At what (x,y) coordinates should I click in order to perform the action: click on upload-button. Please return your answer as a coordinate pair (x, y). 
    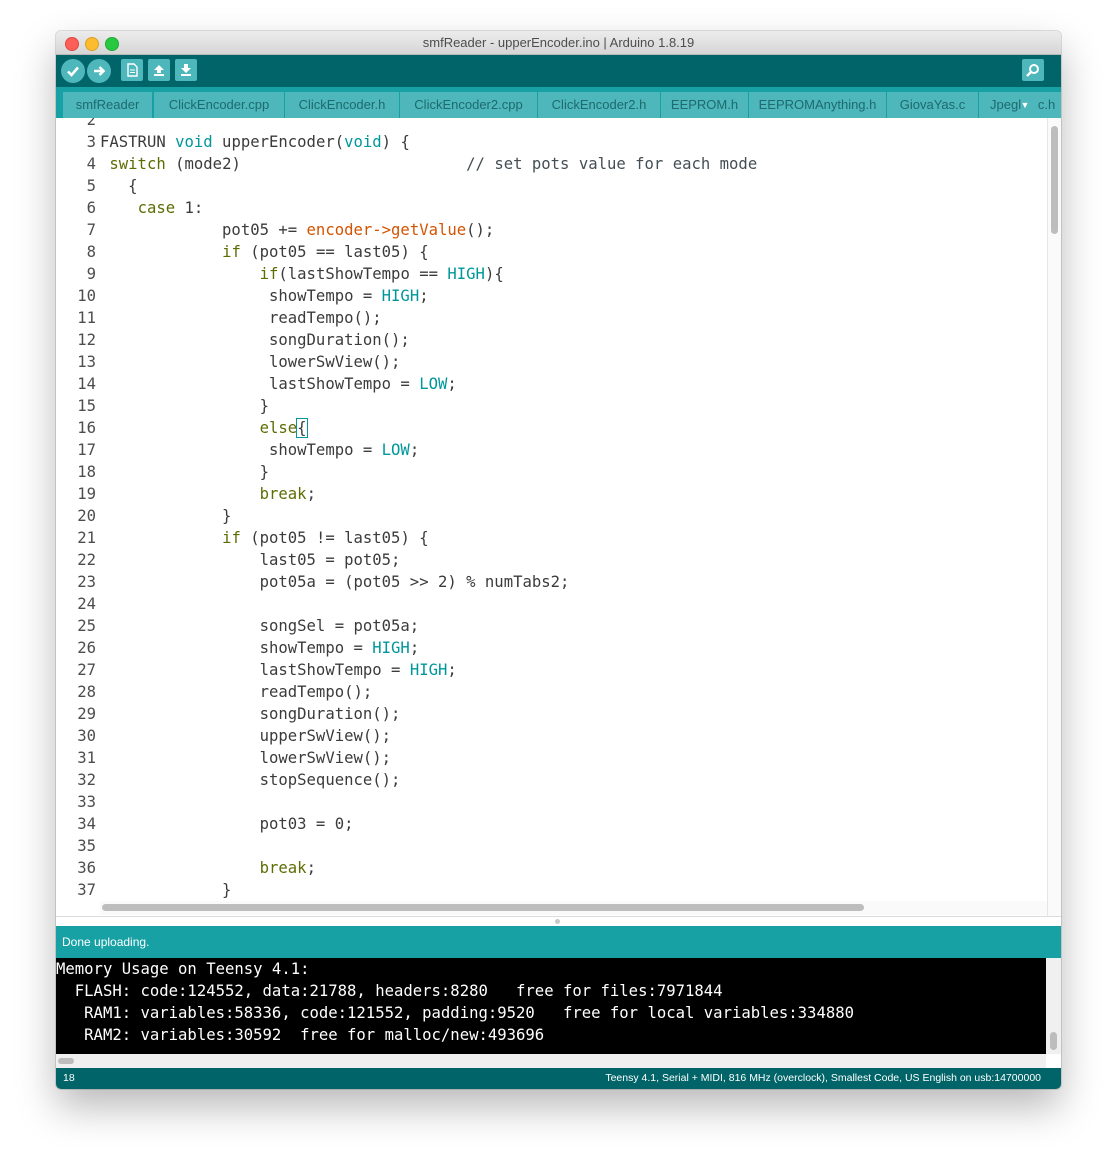
    Looking at the image, I should click on (99, 71).